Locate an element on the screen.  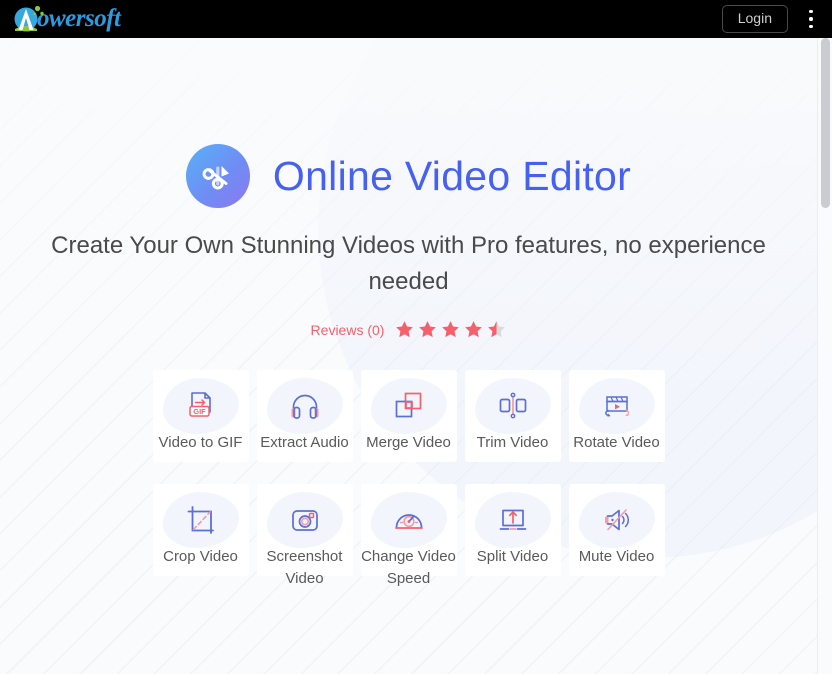
tool-card-extract-audio: Extract Audio is located at coordinates (304, 416).